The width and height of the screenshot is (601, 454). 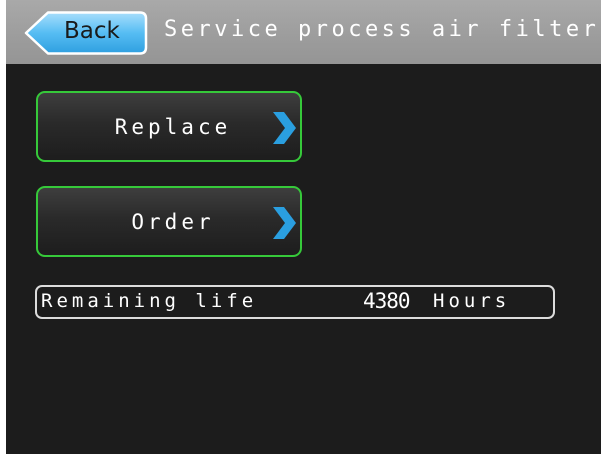 I want to click on replace-button-label: Replace, so click(x=173, y=127).